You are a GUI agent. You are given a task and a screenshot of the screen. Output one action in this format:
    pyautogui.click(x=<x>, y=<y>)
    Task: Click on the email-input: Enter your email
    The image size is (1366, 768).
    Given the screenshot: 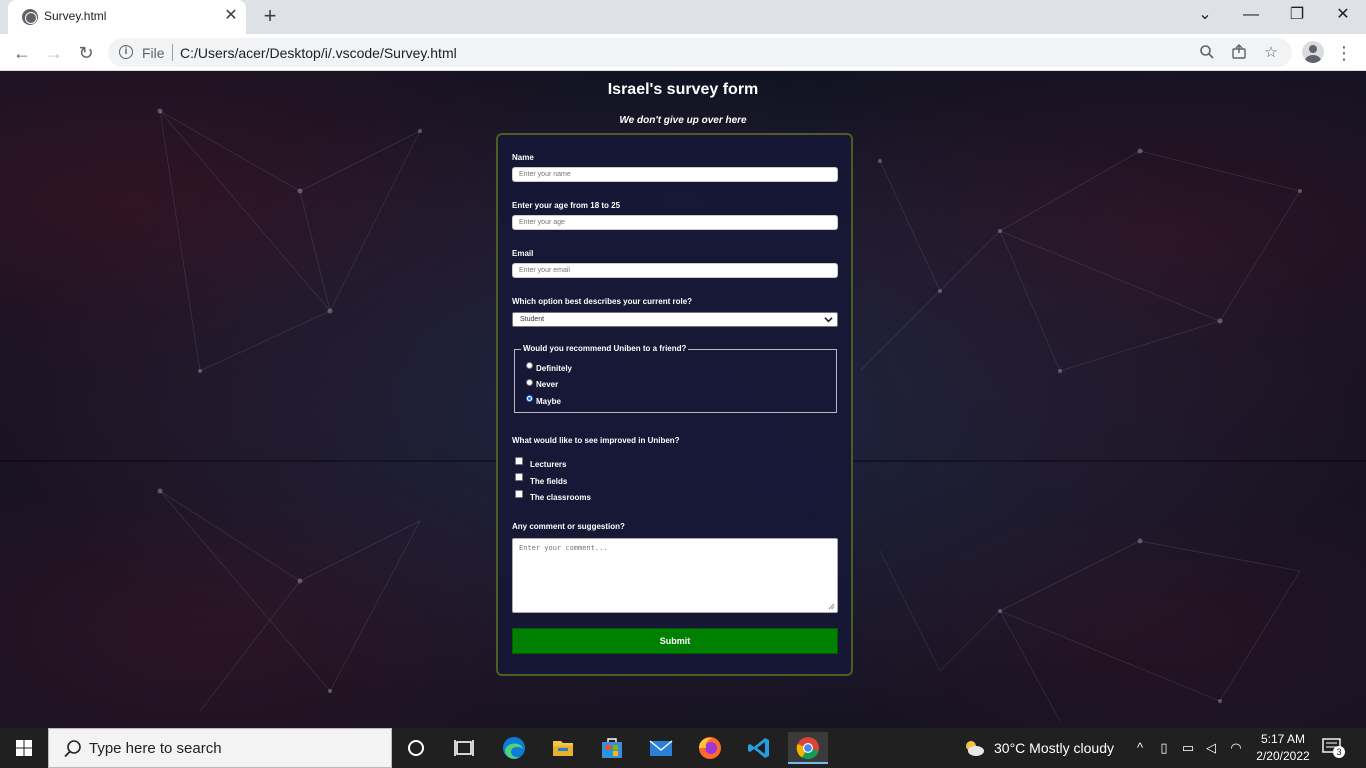 What is the action you would take?
    pyautogui.click(x=675, y=270)
    